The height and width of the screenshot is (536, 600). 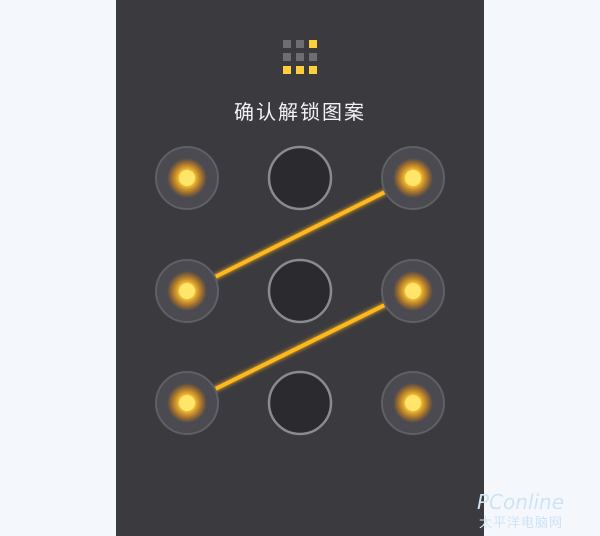 What do you see at coordinates (521, 502) in the screenshot?
I see `watermark-main: PConline` at bounding box center [521, 502].